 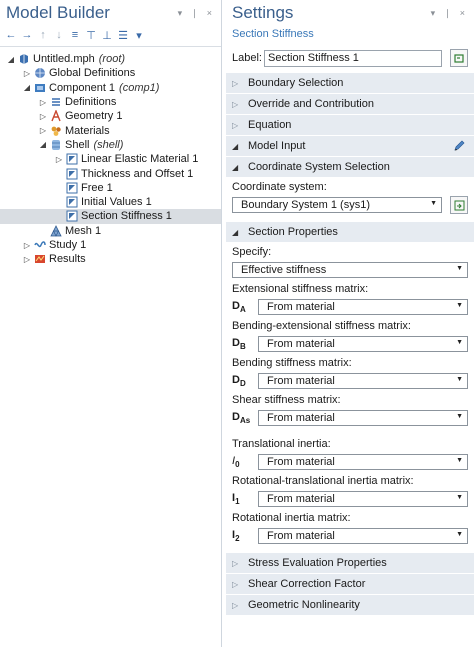 What do you see at coordinates (263, 12) in the screenshot?
I see `settings-title-text: Settings` at bounding box center [263, 12].